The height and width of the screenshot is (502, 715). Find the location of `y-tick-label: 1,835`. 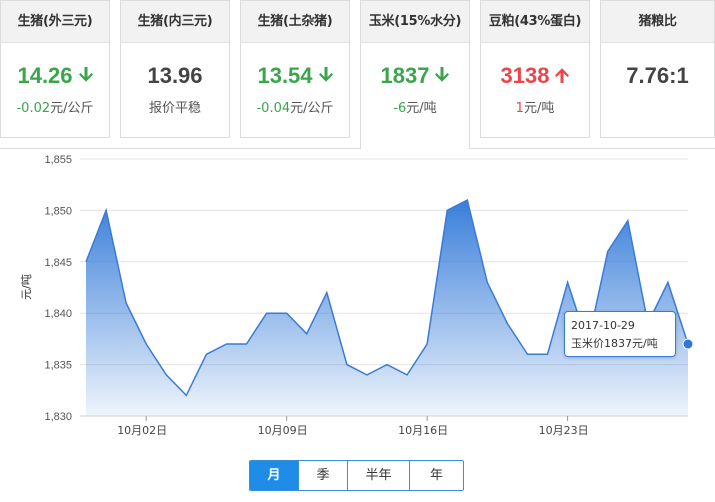

y-tick-label: 1,835 is located at coordinates (58, 366).